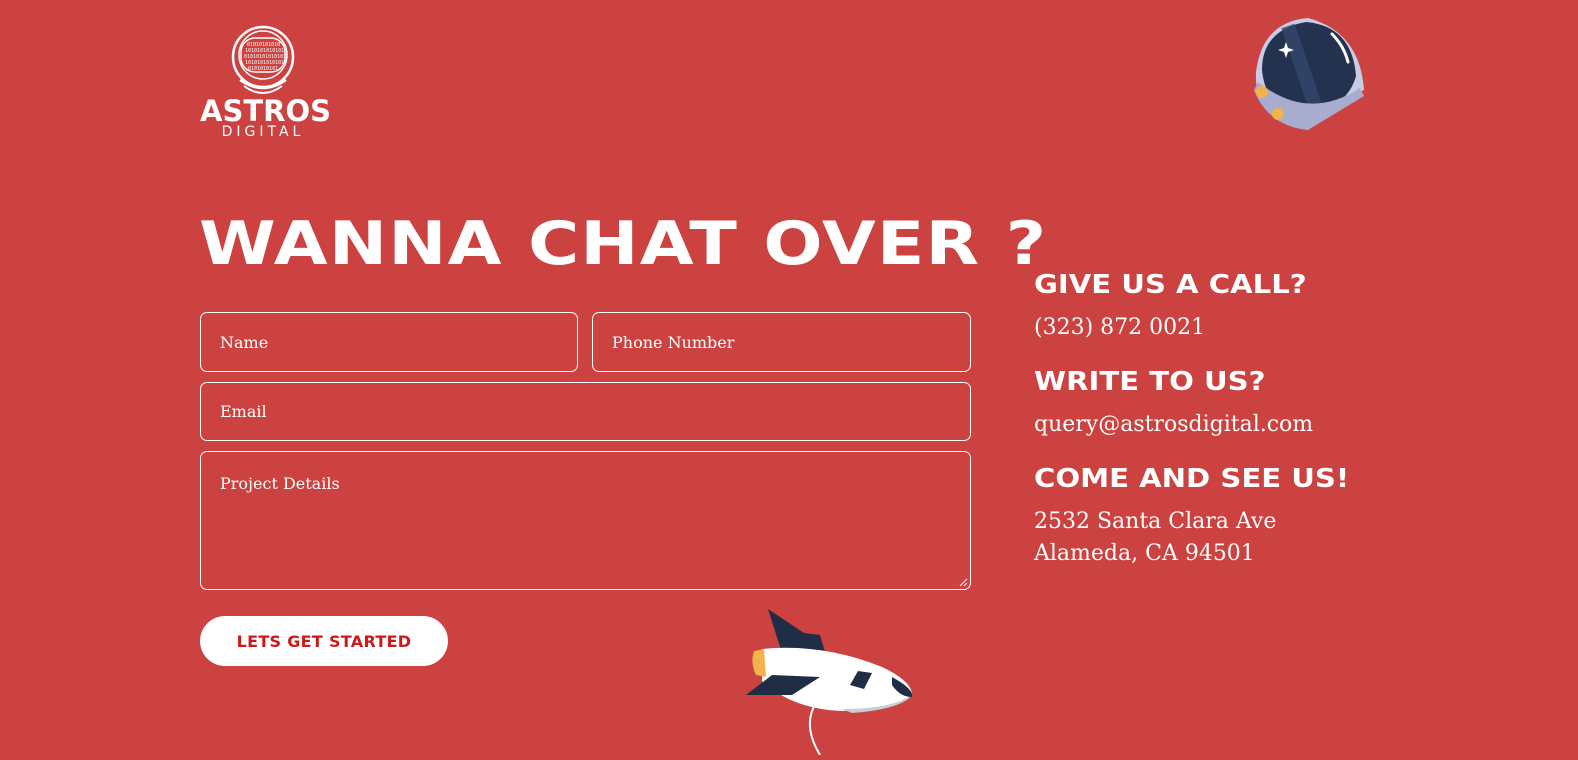 The width and height of the screenshot is (1578, 760). What do you see at coordinates (1150, 382) in the screenshot?
I see `write-heading: WRITE TO US?` at bounding box center [1150, 382].